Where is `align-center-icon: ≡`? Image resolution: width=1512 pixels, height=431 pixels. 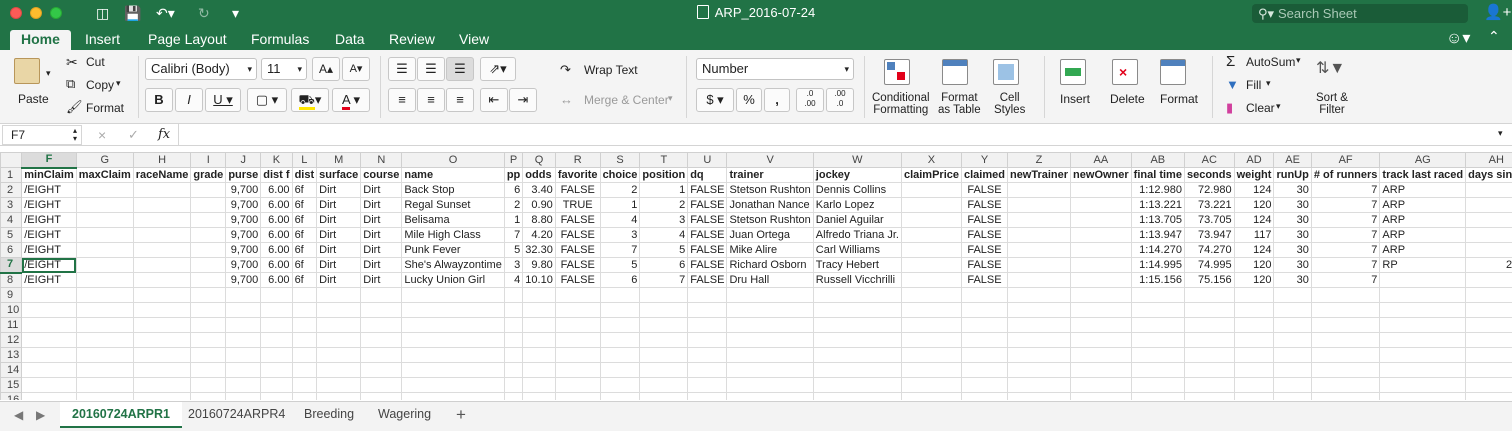
align-center-icon: ≡ is located at coordinates (431, 100).